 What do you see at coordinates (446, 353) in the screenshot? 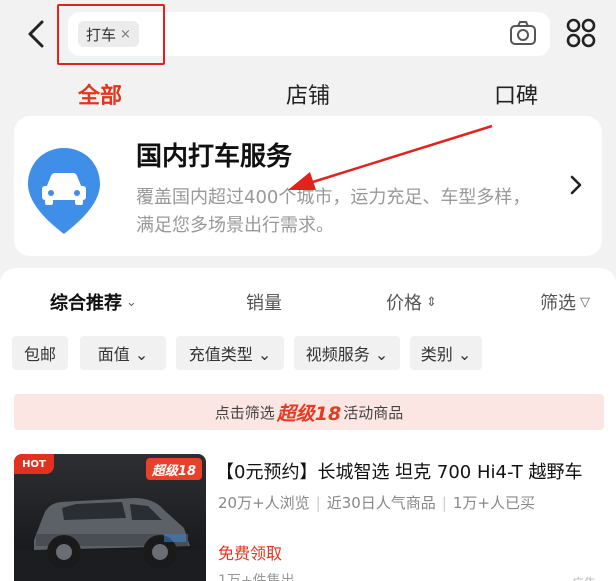
I see `filter-chip-category: 类别 ⌄` at bounding box center [446, 353].